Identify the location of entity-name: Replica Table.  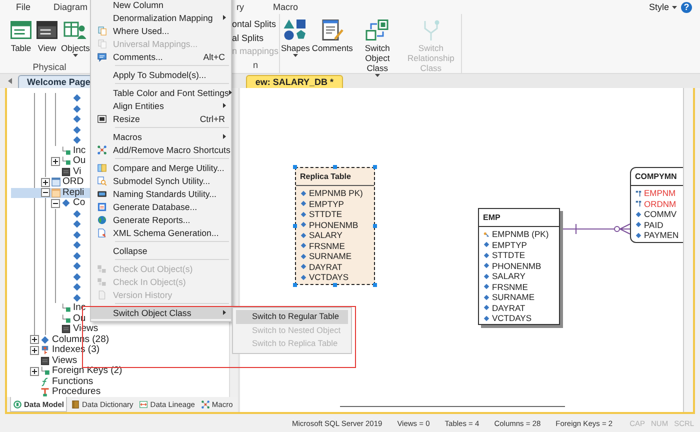
(325, 176).